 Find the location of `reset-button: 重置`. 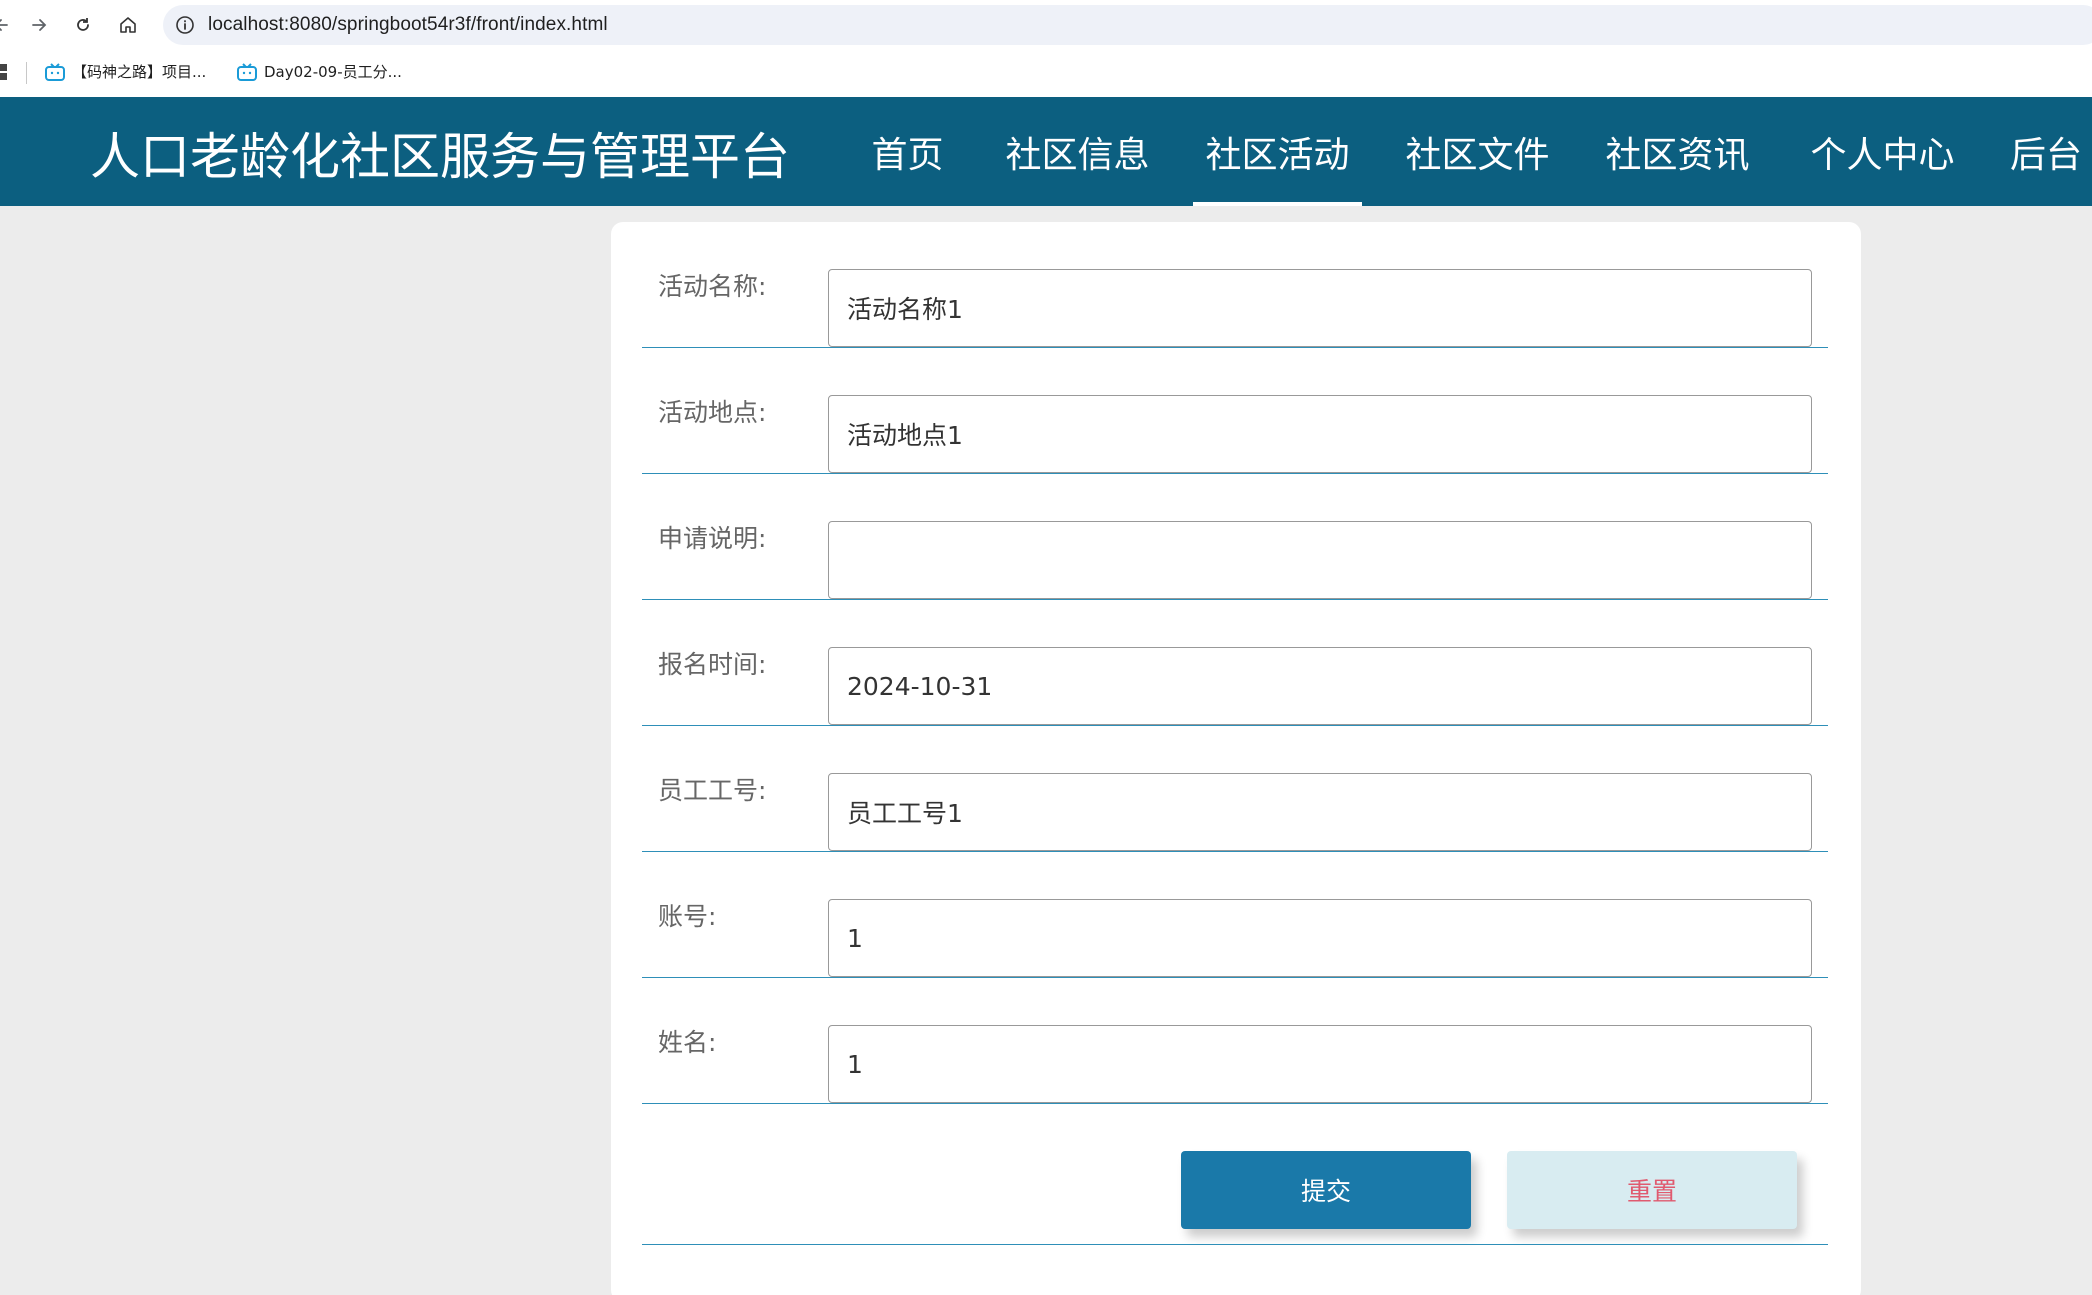

reset-button: 重置 is located at coordinates (1652, 1190).